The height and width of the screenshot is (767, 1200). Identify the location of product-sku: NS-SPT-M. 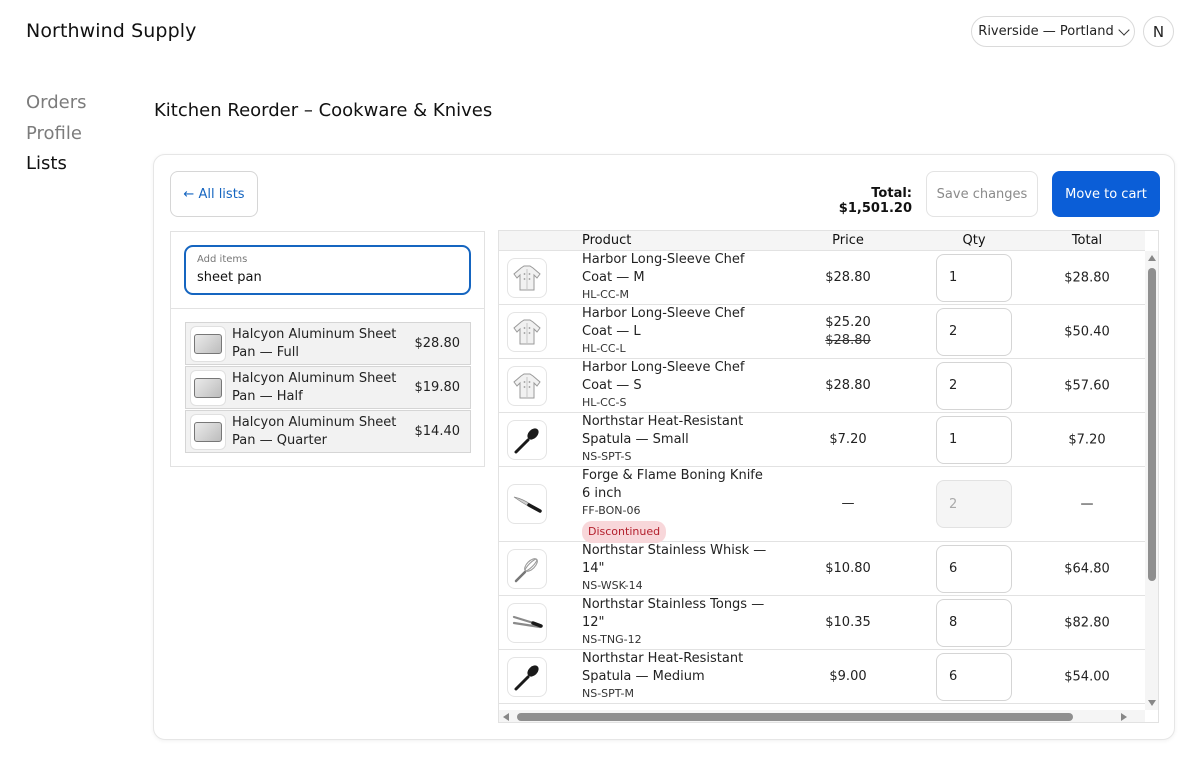
(608, 693).